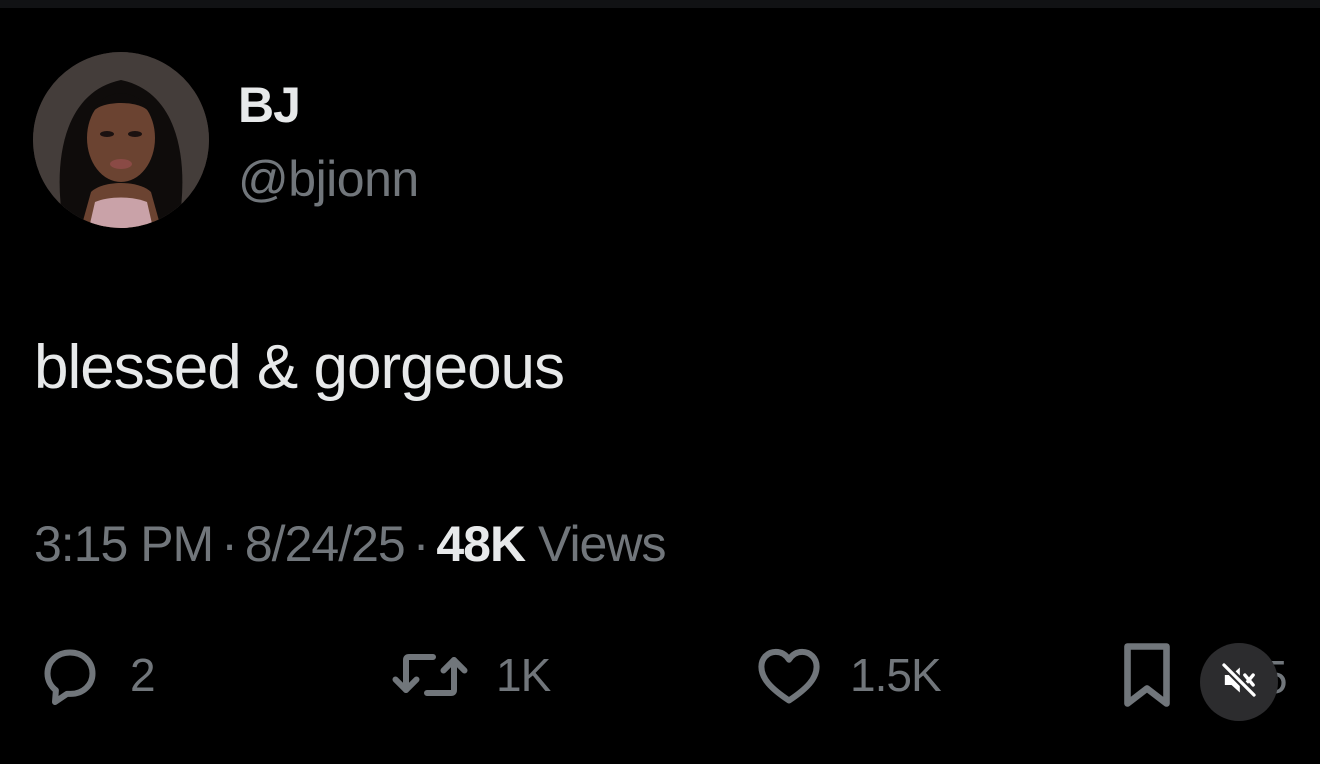 This screenshot has height=764, width=1320. What do you see at coordinates (269, 105) in the screenshot?
I see `display-name: BJ` at bounding box center [269, 105].